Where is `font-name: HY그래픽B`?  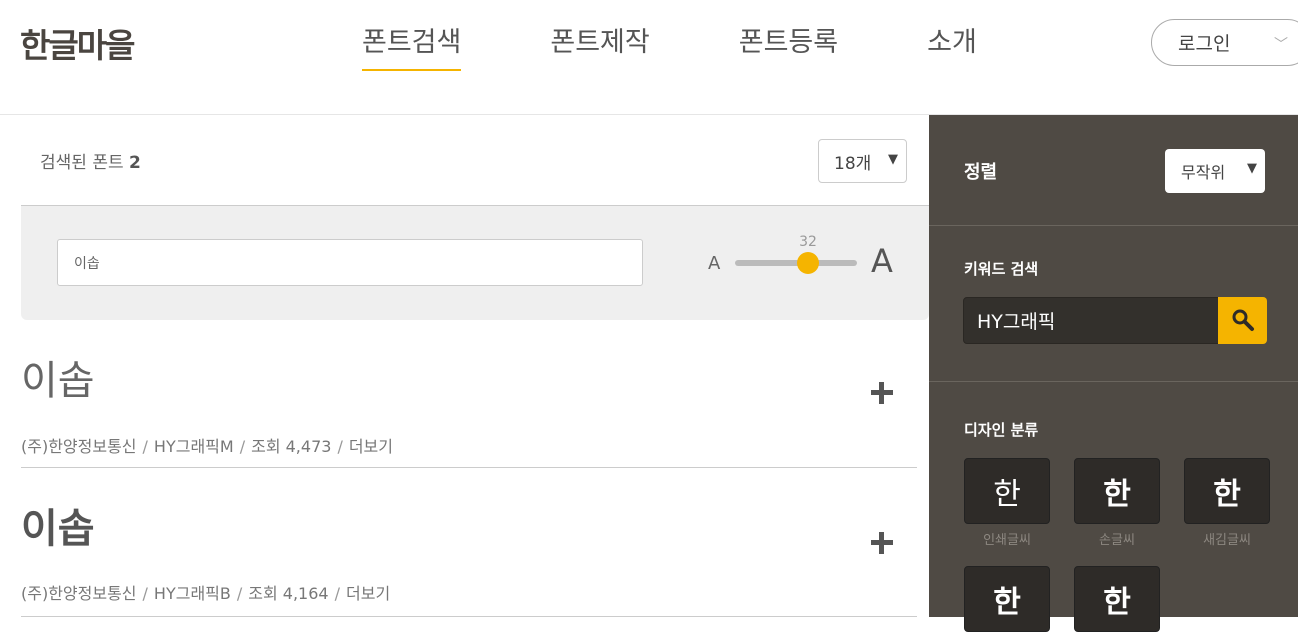 font-name: HY그래픽B is located at coordinates (192, 593).